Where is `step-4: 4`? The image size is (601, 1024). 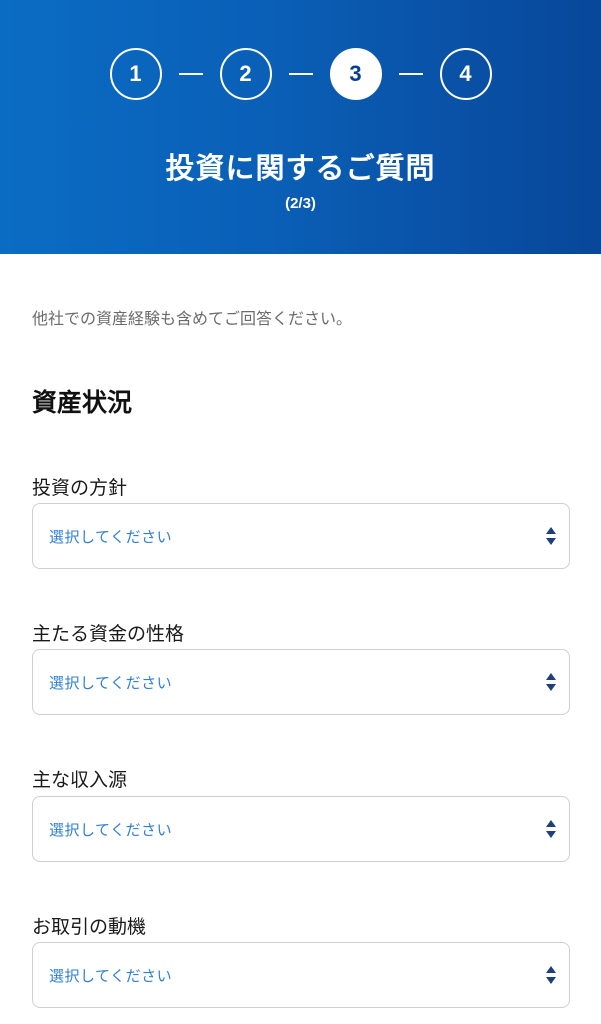
step-4: 4 is located at coordinates (465, 74).